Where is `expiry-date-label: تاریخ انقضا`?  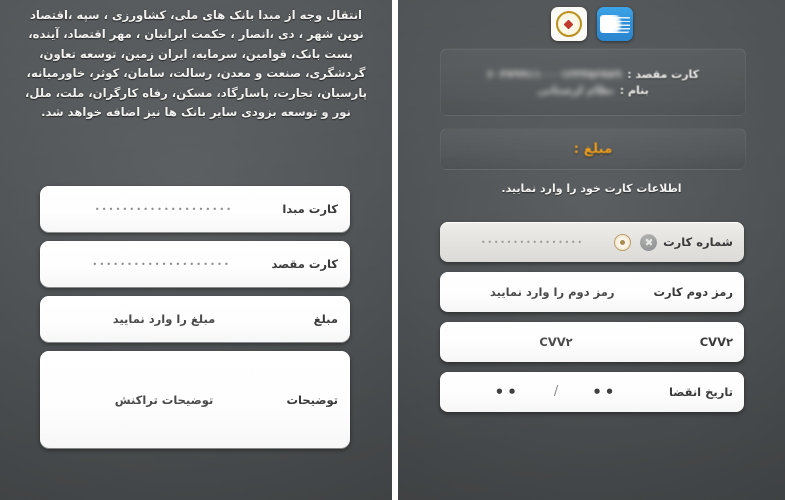
expiry-date-label: تاریخ انقضا is located at coordinates (700, 392).